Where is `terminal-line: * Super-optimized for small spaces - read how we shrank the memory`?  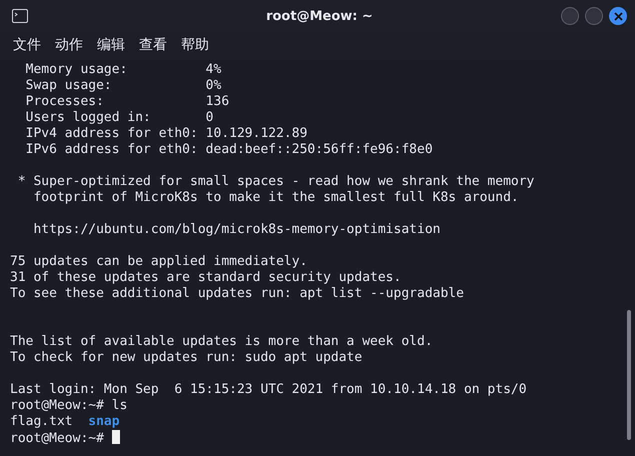 terminal-line: * Super-optimized for small spaces - read how we shrank the memory is located at coordinates (276, 182).